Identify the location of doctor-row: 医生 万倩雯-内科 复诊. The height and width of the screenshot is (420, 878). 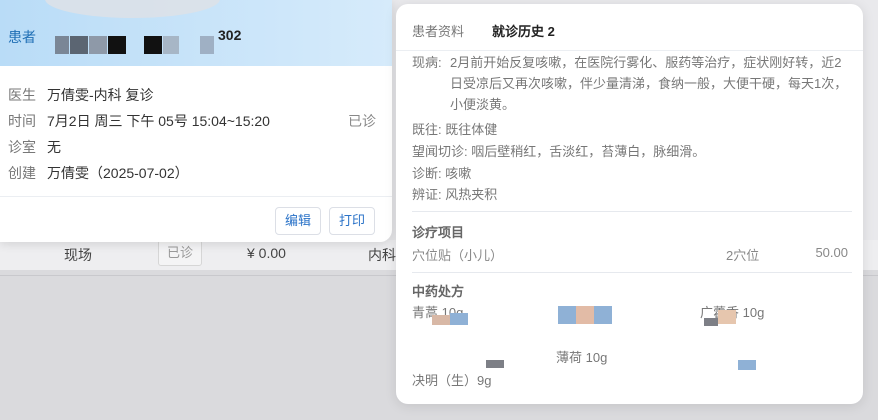
(81, 95).